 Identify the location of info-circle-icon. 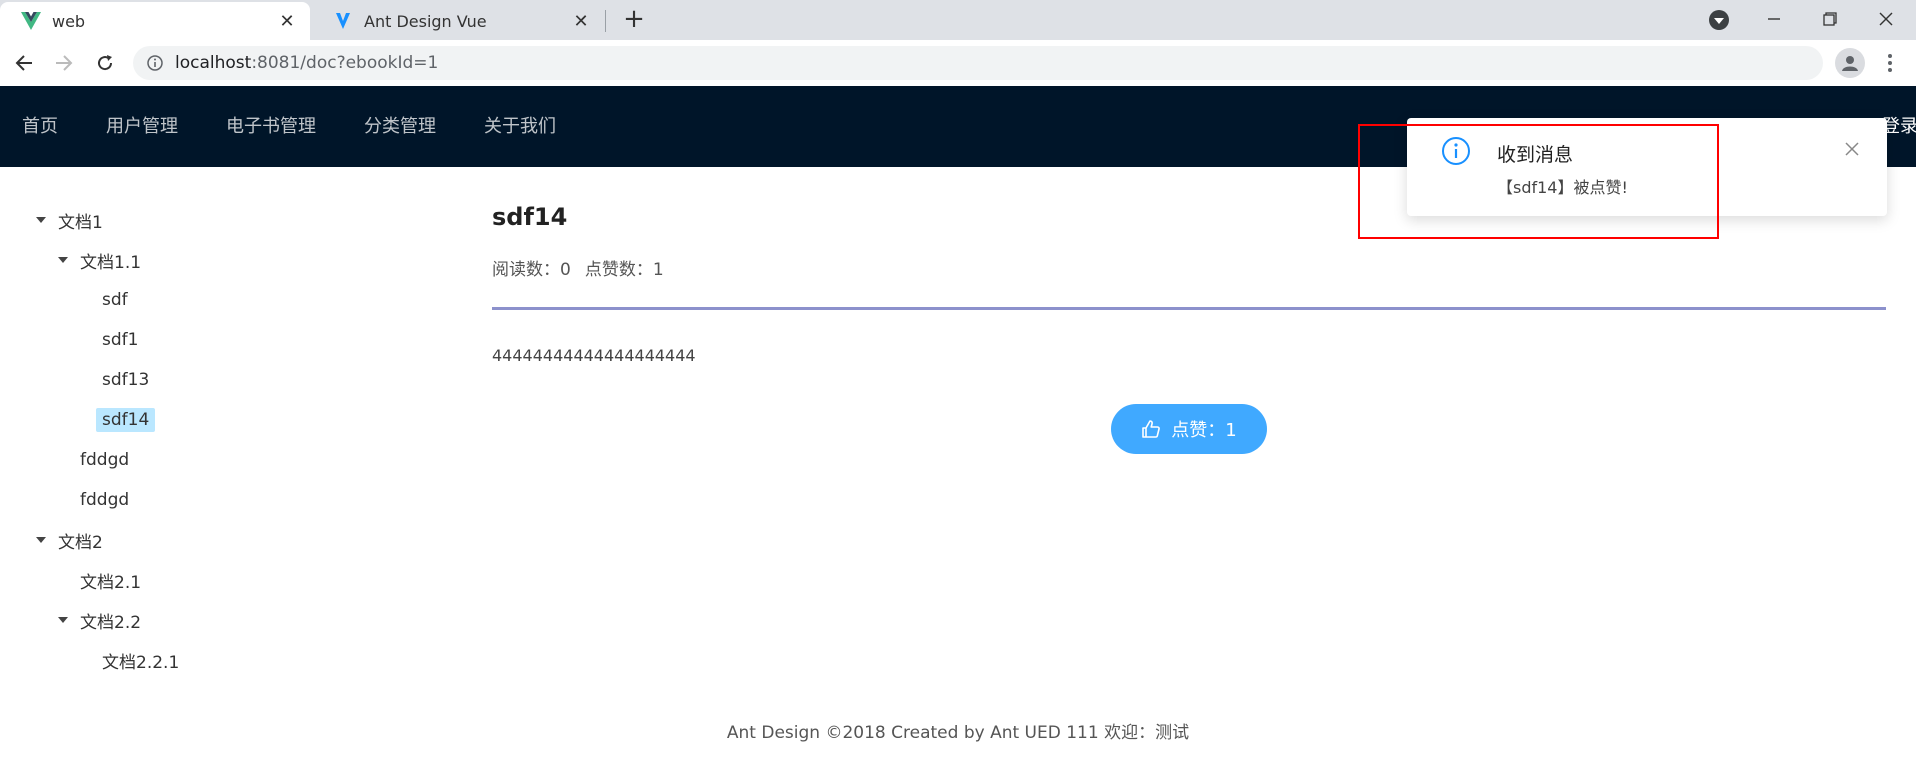
(1456, 151).